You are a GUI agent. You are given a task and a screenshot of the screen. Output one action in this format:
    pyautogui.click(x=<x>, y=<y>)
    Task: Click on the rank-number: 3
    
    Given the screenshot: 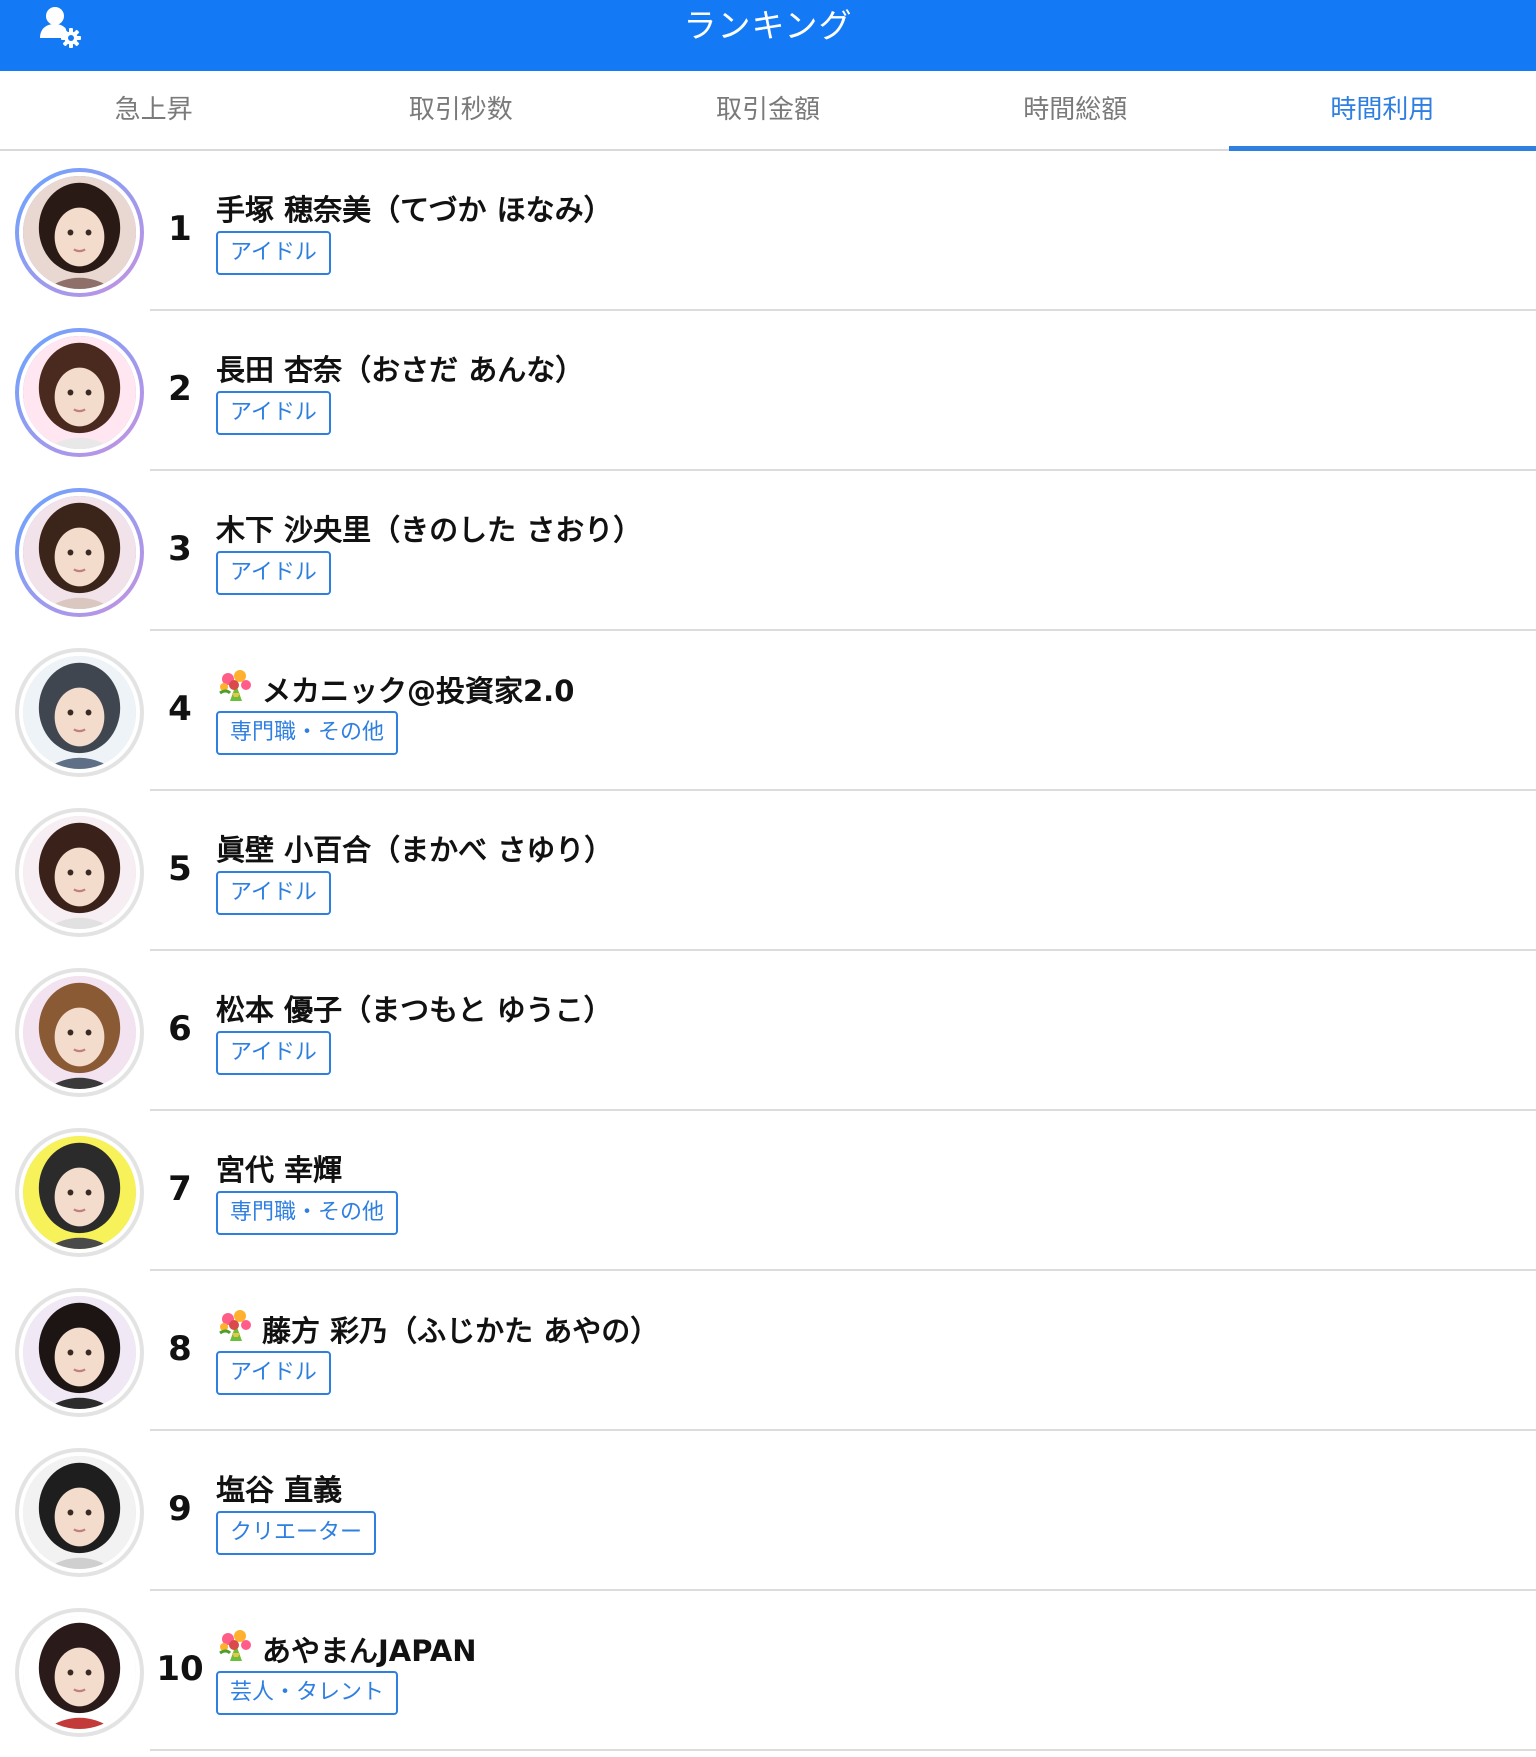 What is the action you would take?
    pyautogui.click(x=180, y=549)
    